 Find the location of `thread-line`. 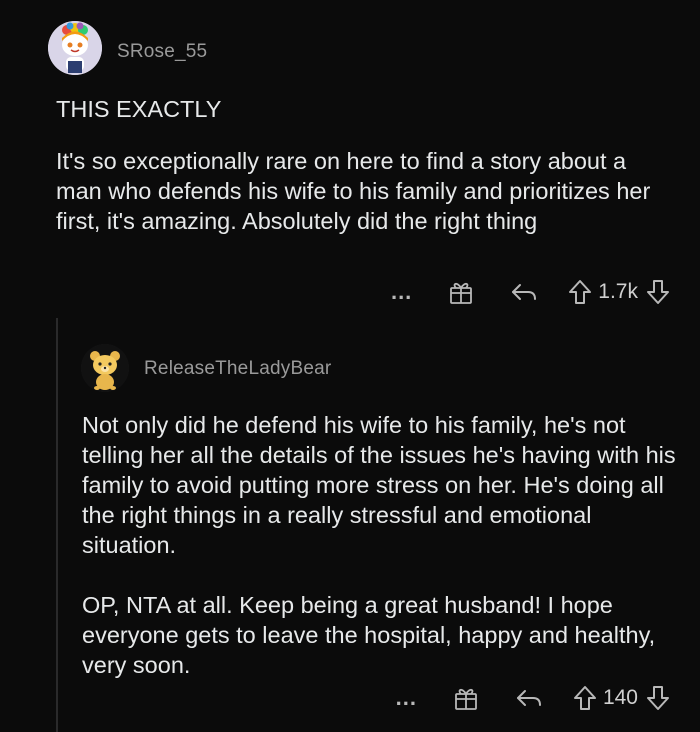

thread-line is located at coordinates (57, 525).